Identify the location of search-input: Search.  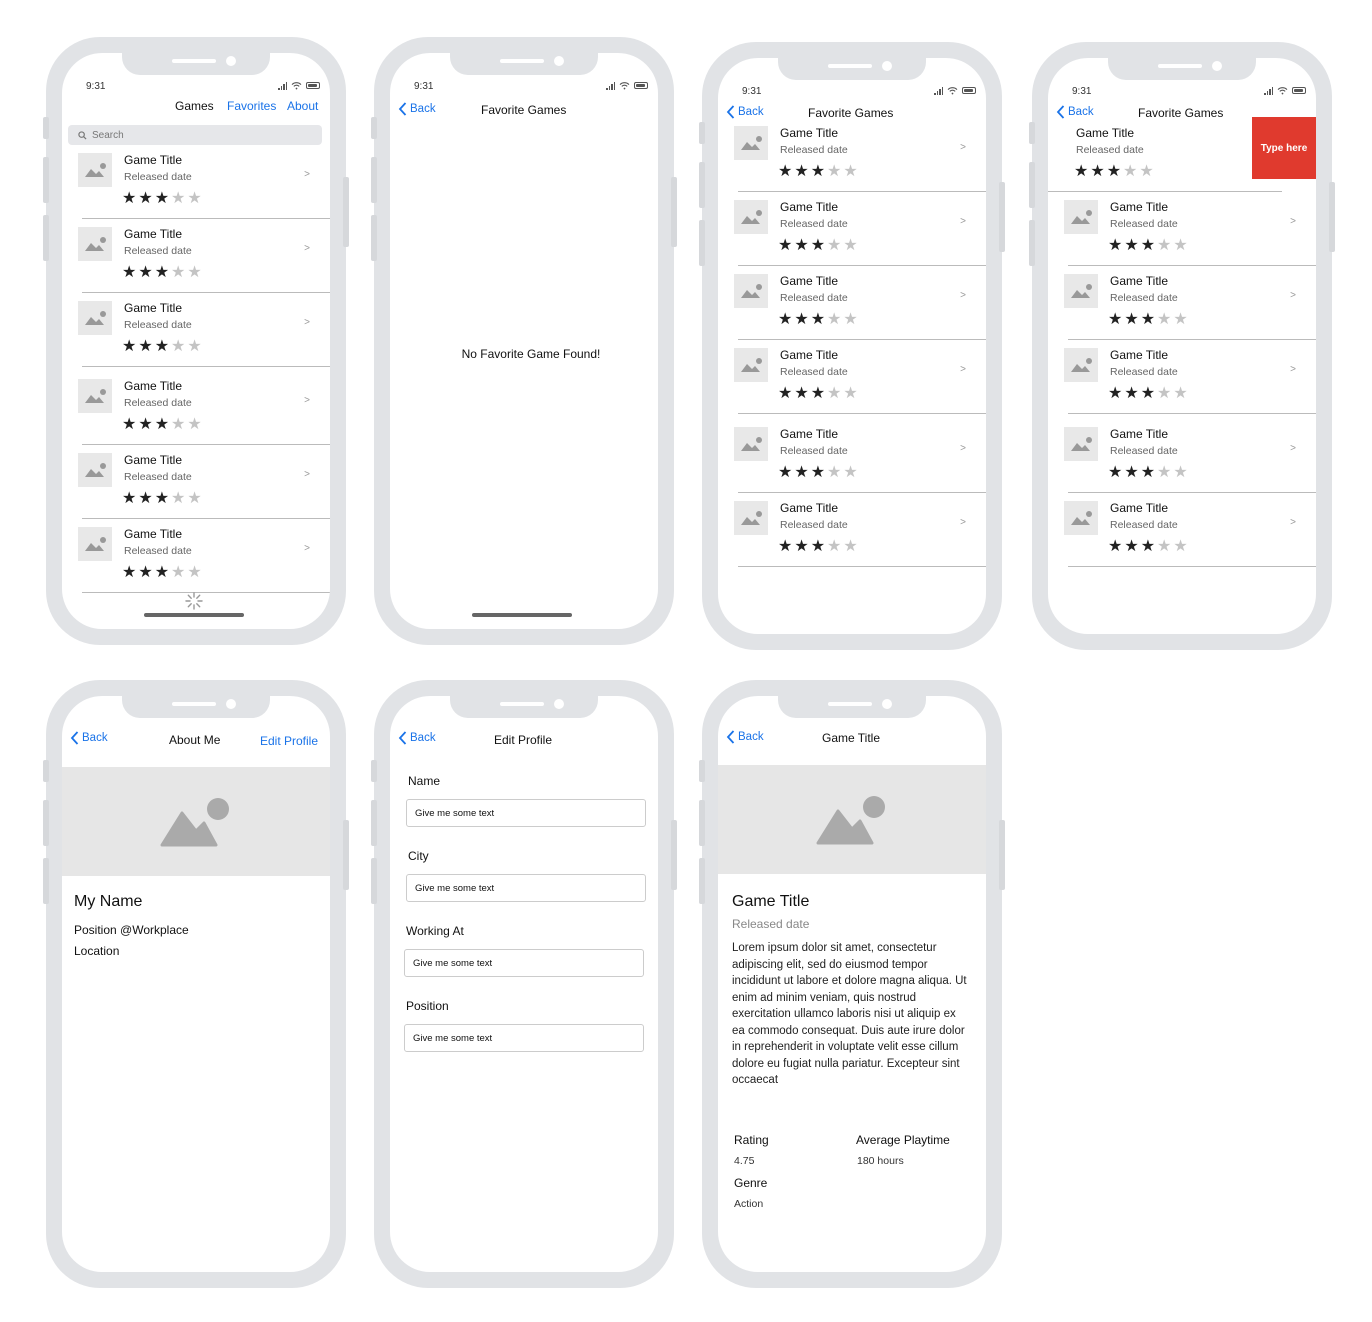
(195, 135).